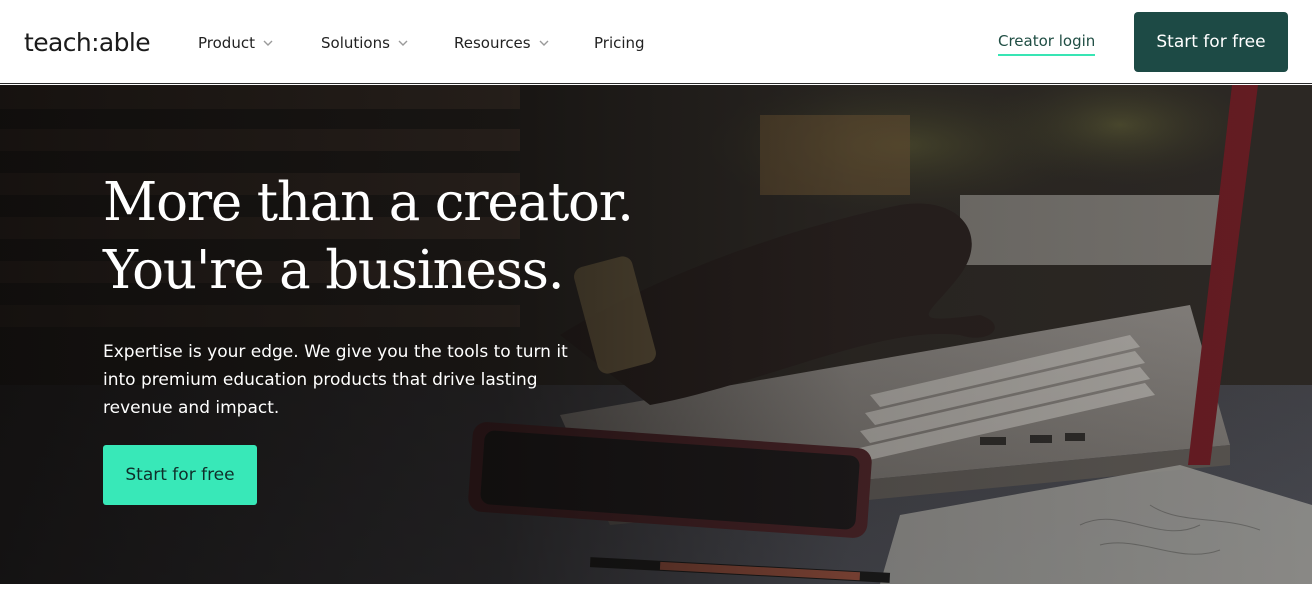 This screenshot has width=1312, height=599. I want to click on hero-headline-line-1: More than a creator., so click(368, 202).